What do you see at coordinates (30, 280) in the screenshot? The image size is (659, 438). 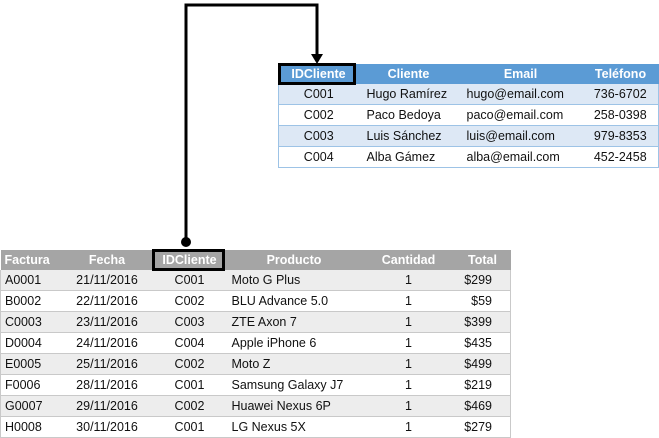 I see `invoices-cell: A0001` at bounding box center [30, 280].